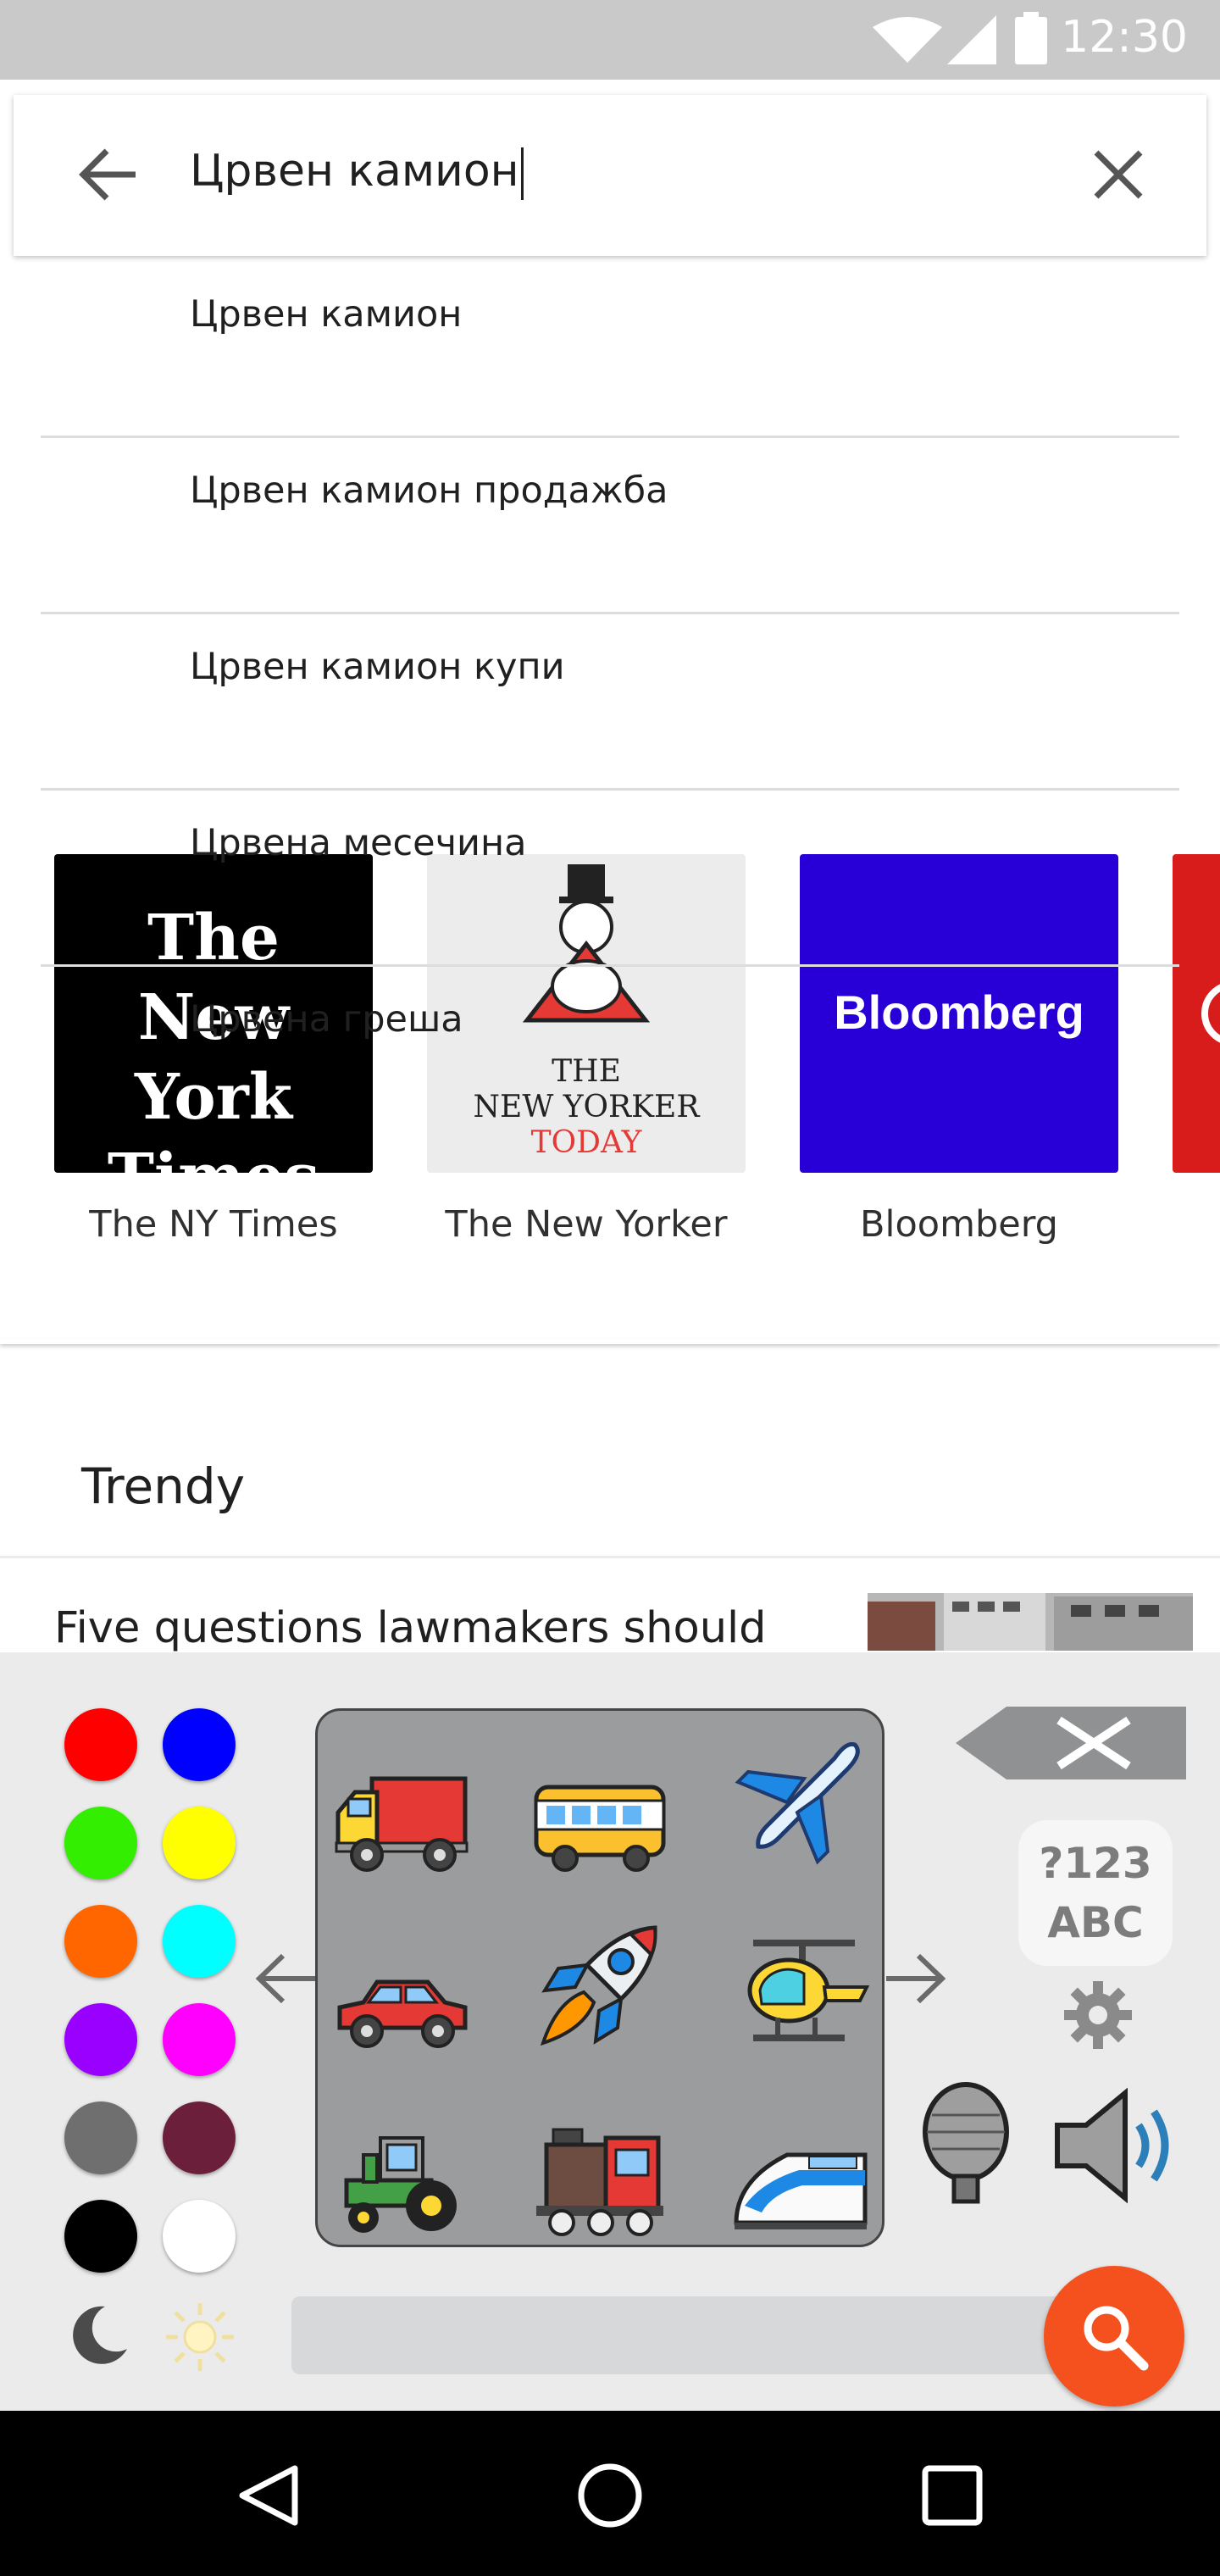 This screenshot has width=1220, height=2576. Describe the element at coordinates (1031, 38) in the screenshot. I see `battery-icon` at that location.